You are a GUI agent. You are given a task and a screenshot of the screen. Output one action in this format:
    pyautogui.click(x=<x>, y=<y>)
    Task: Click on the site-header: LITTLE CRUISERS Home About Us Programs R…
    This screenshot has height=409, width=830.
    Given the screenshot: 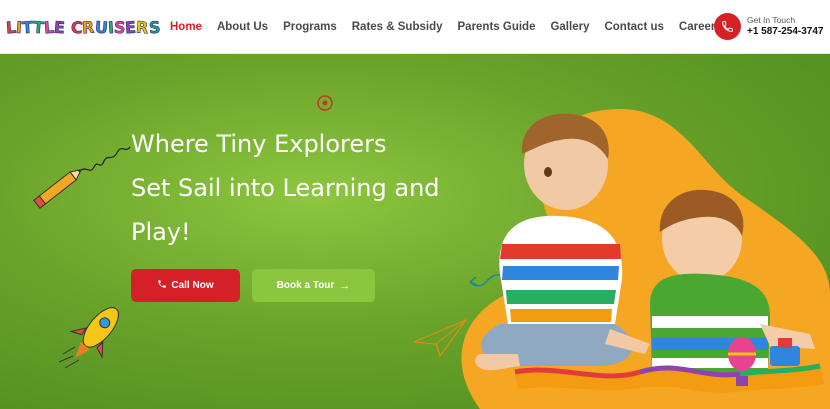 What is the action you would take?
    pyautogui.click(x=415, y=27)
    